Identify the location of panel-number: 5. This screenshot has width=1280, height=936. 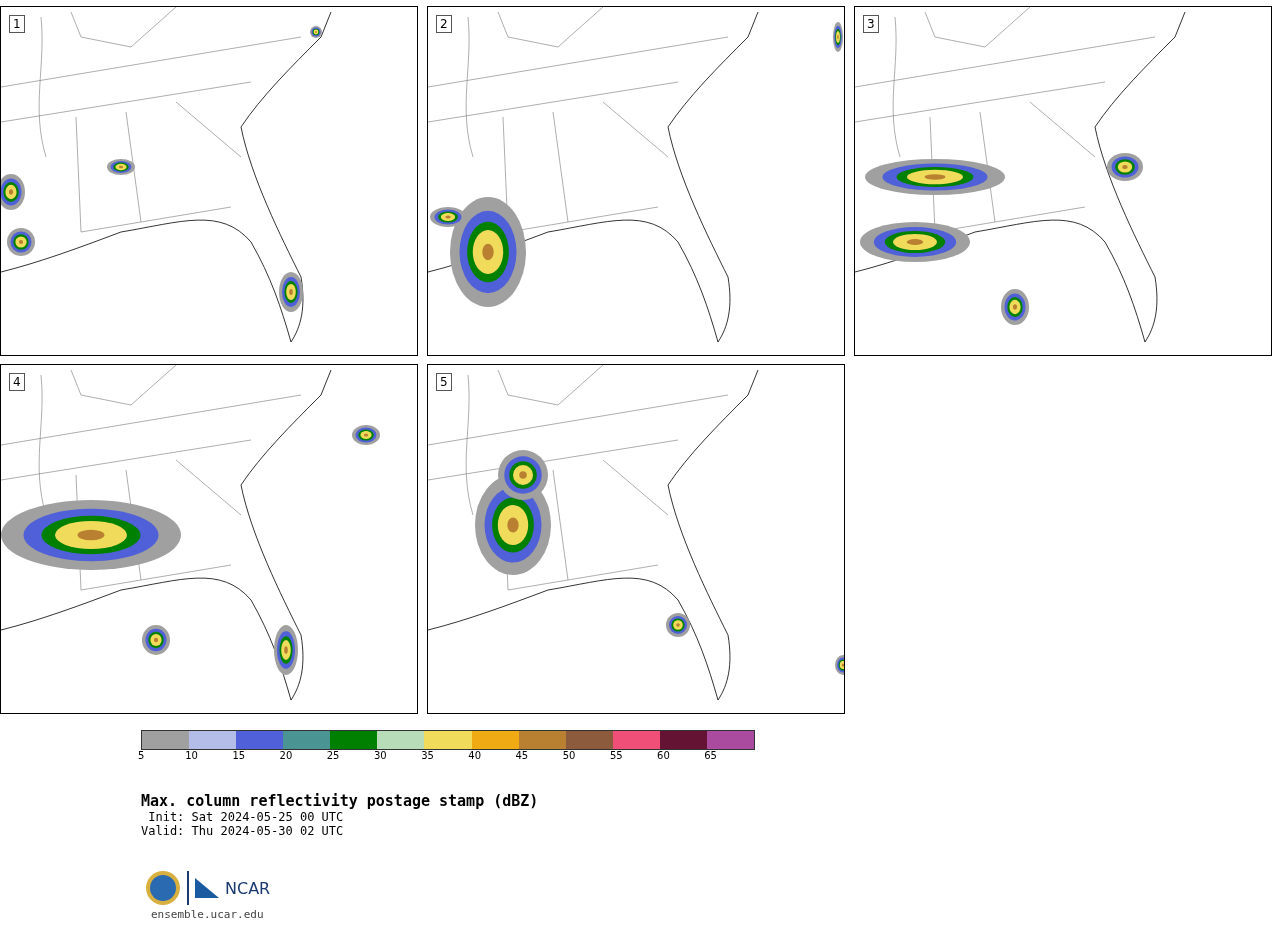
(444, 382).